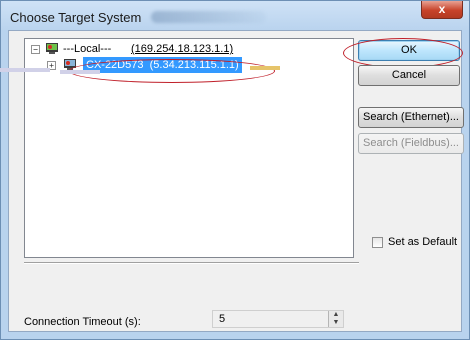 The image size is (470, 340). I want to click on connection-timeout-field: 5 ▲ ▼, so click(278, 319).